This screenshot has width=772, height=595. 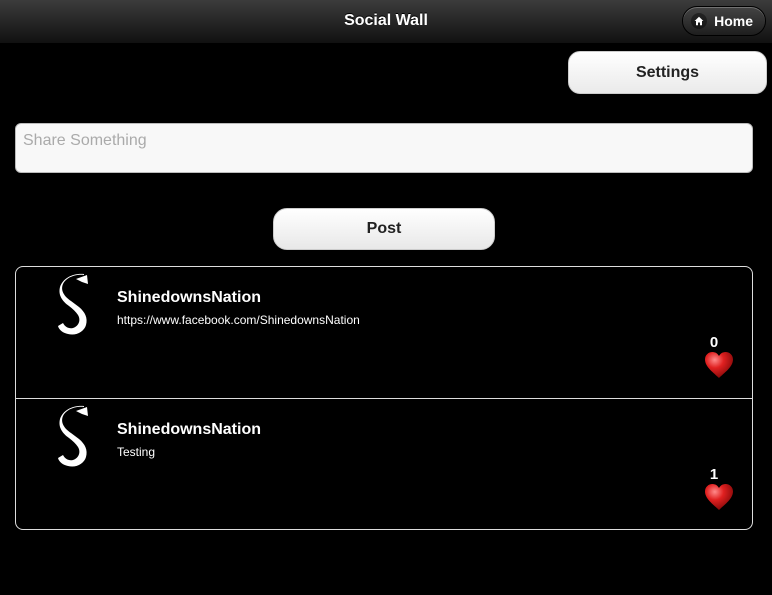 I want to click on home-button-label: Home, so click(x=733, y=21).